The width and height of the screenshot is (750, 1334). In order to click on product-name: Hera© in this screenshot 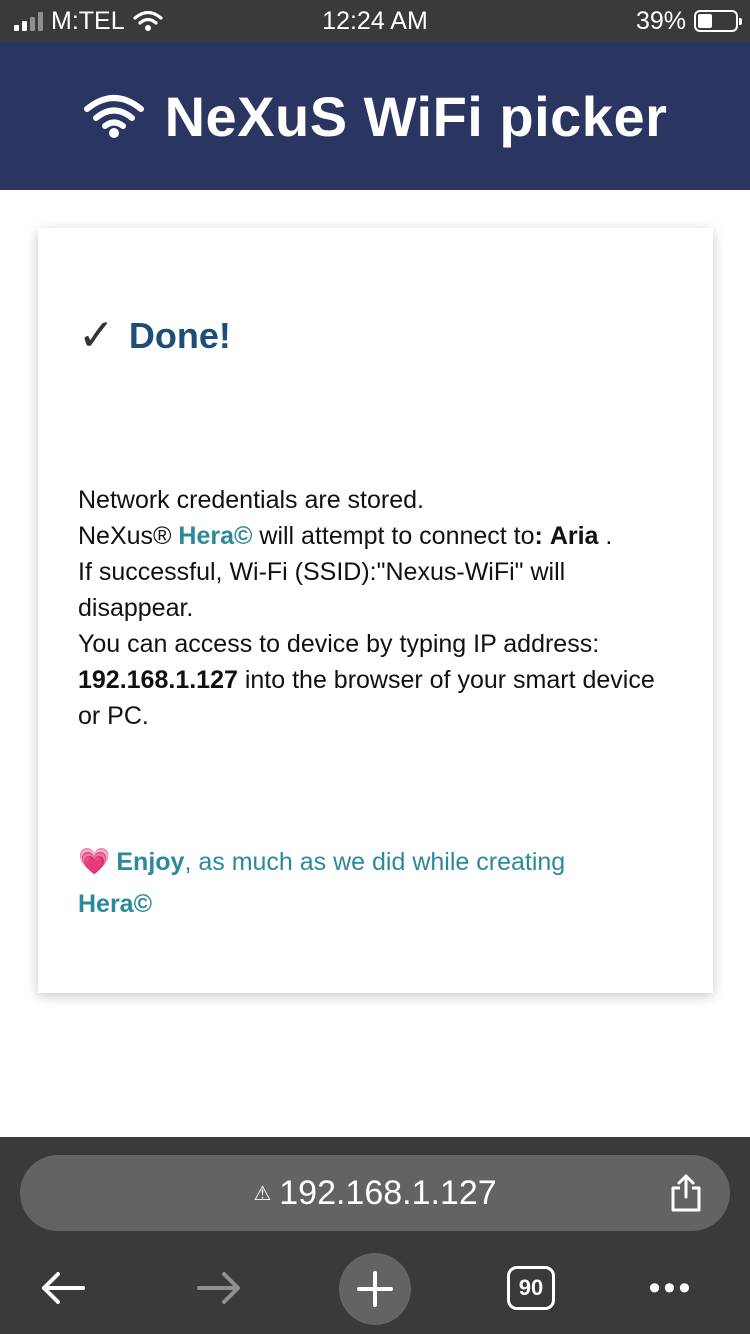, I will do `click(215, 536)`.